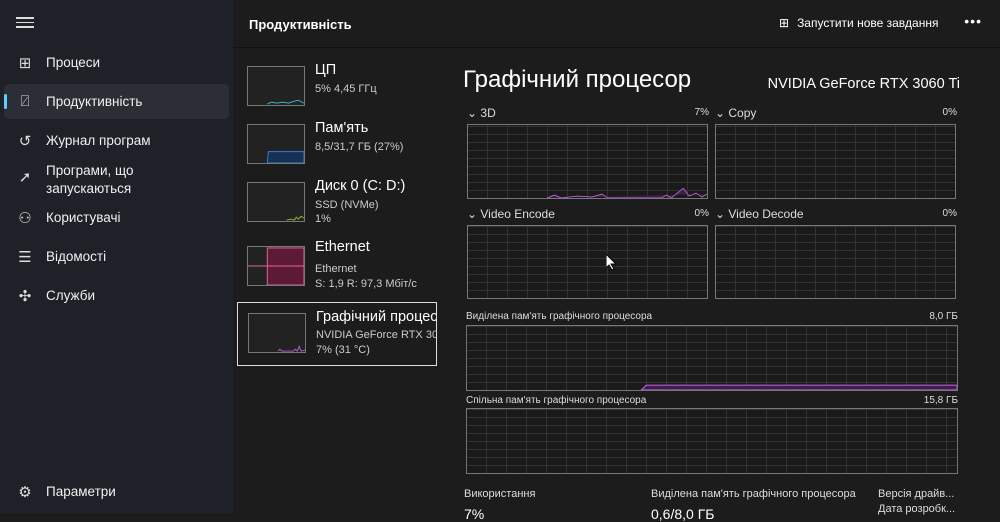  I want to click on card-title: Диск 0 (C: D:), so click(360, 186).